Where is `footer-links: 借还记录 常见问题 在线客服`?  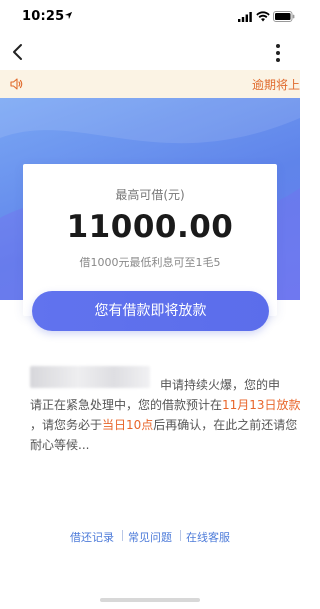 footer-links: 借还记录 常见问题 在线客服 is located at coordinates (150, 537).